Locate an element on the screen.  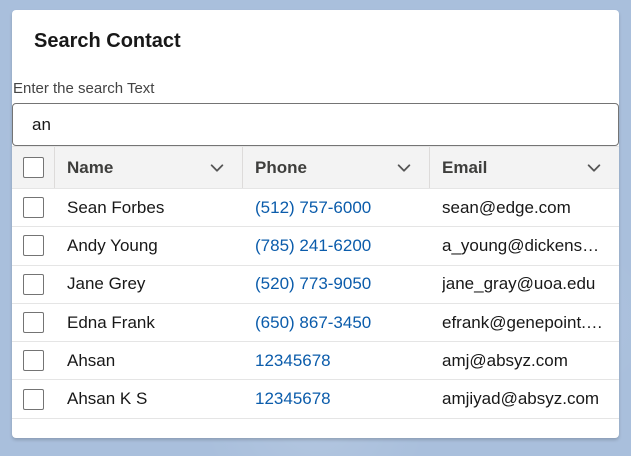
cell-name: Jane Grey is located at coordinates (106, 284).